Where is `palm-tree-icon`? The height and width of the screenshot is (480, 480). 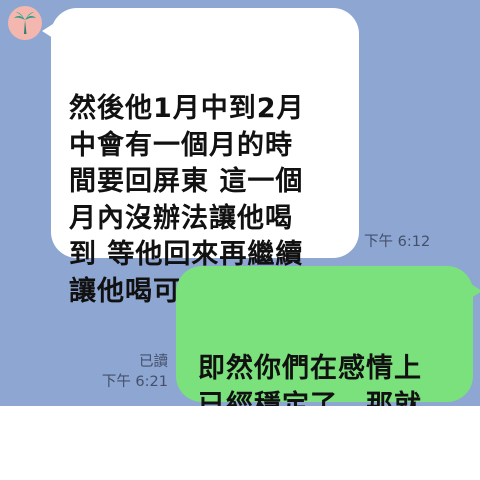
palm-tree-icon is located at coordinates (25, 23).